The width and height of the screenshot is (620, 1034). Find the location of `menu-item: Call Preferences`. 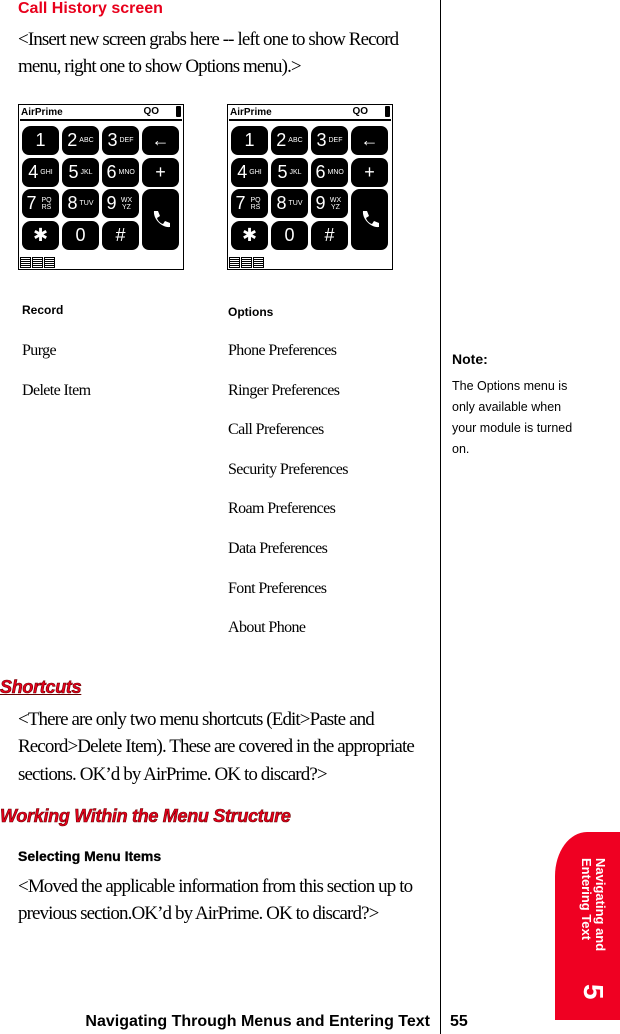

menu-item: Call Preferences is located at coordinates (276, 430).